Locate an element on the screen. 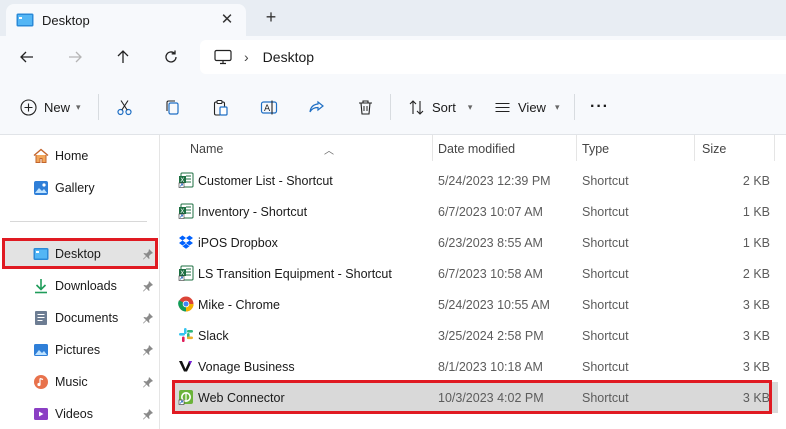 This screenshot has height=429, width=786. file-date: 8/1/2023 10:18 AM is located at coordinates (490, 367).